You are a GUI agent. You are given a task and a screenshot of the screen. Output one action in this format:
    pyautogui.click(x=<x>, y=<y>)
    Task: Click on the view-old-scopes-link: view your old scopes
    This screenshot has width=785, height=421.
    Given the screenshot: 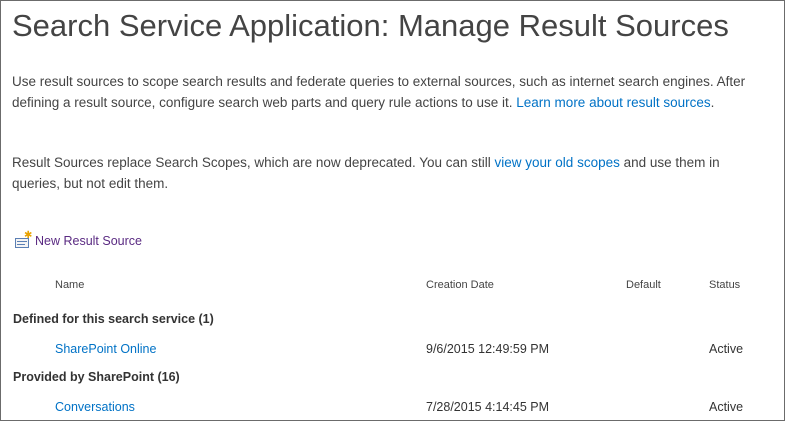 What is the action you would take?
    pyautogui.click(x=557, y=162)
    